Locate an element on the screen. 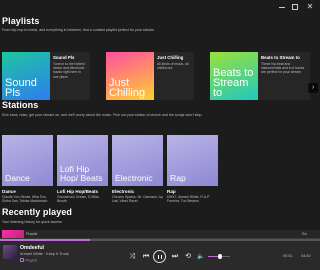  volume-slider is located at coordinates (219, 256).